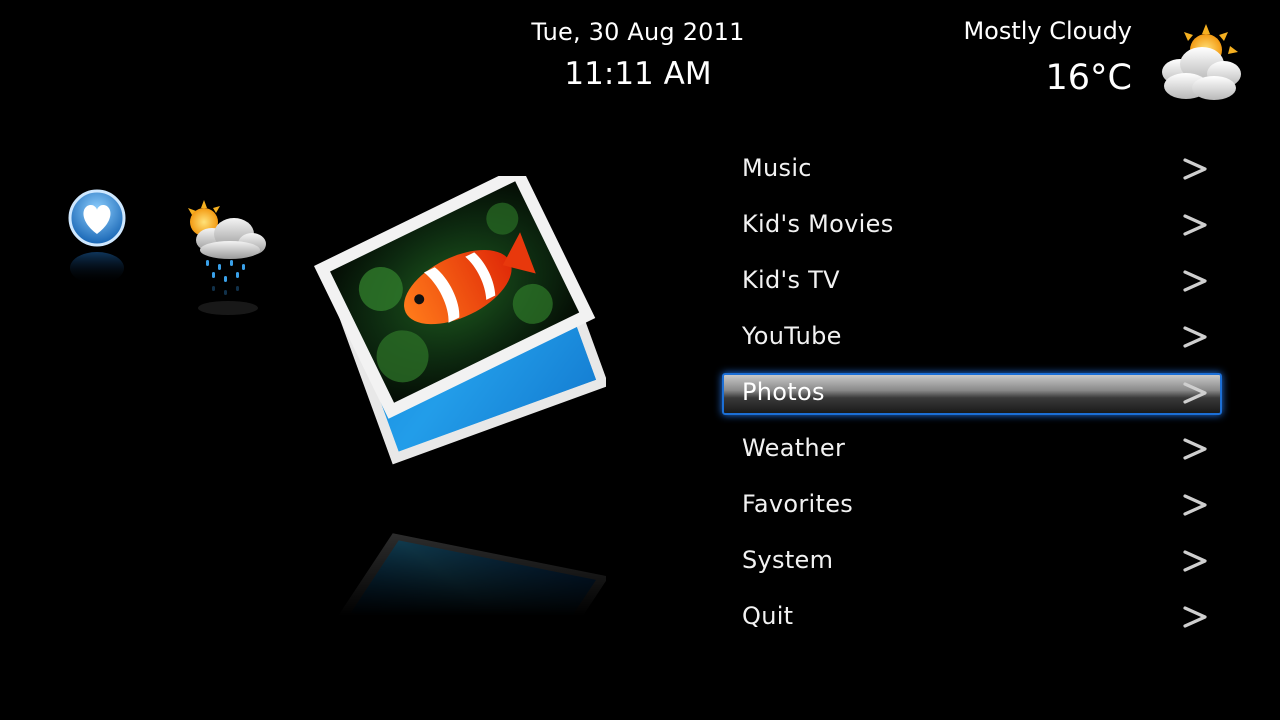 The image size is (1280, 720). Describe the element at coordinates (97, 238) in the screenshot. I see `favorites-shortcut-icon` at that location.